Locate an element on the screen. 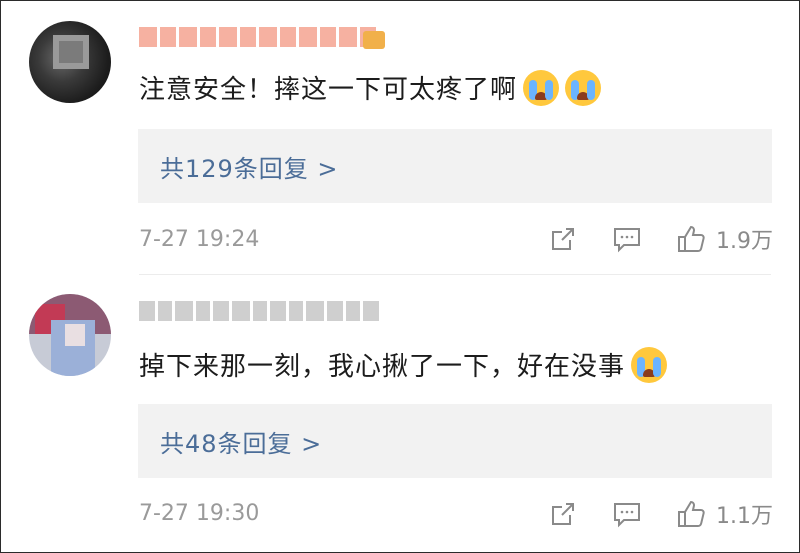  divider is located at coordinates (455, 274).